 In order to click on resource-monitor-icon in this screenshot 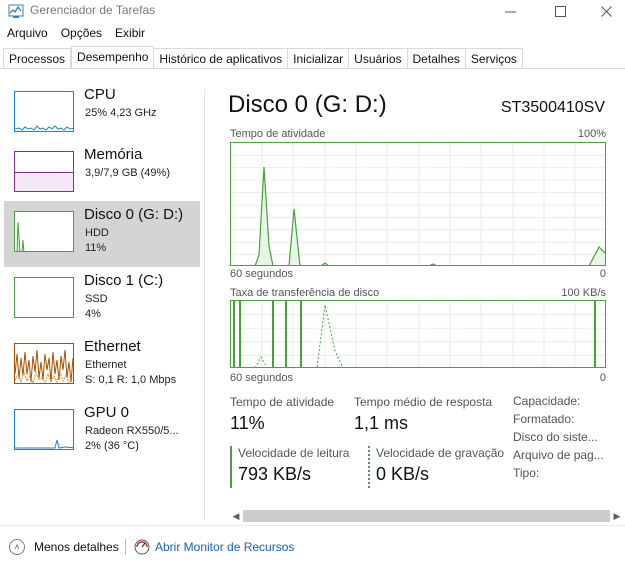, I will do `click(142, 547)`.